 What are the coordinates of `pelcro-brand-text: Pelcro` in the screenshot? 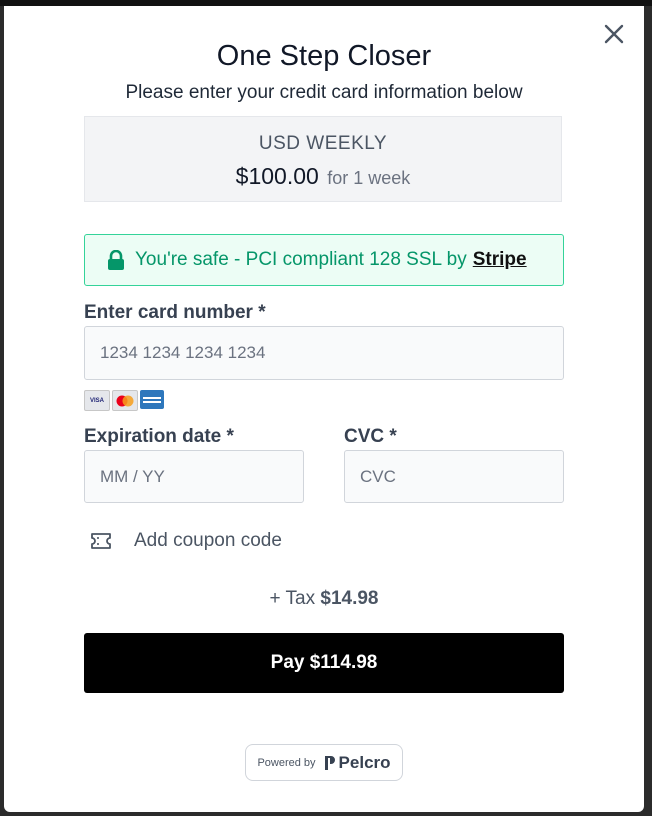 It's located at (364, 762).